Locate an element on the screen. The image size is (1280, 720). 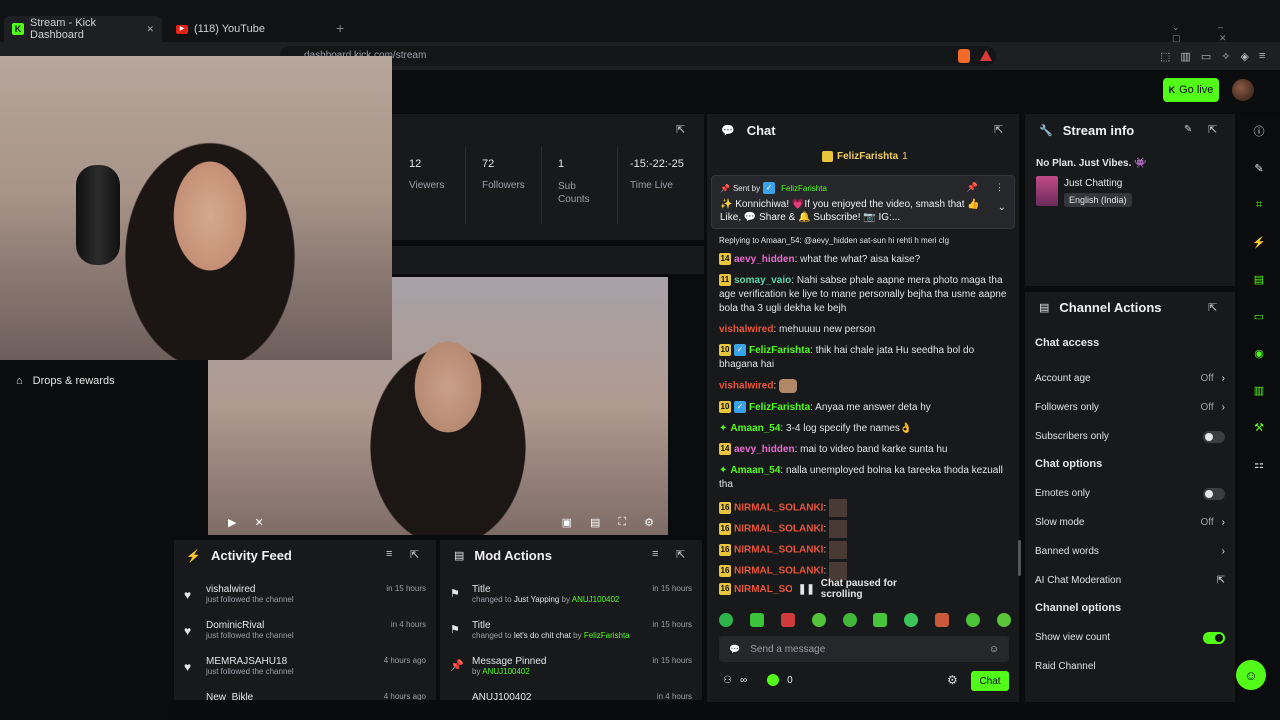
slow-mode-row: Slow mode Off › is located at coordinates (1130, 522).